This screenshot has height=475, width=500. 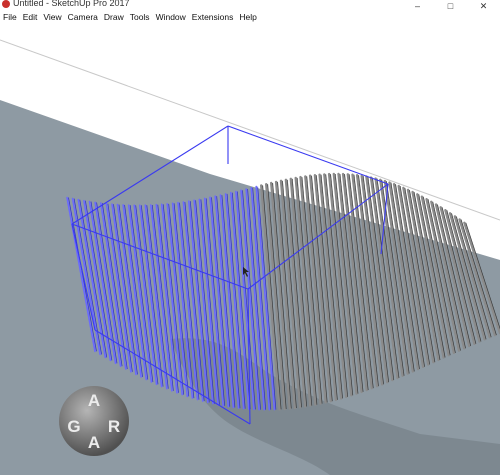 What do you see at coordinates (140, 17) in the screenshot?
I see `menu-tools: Tools` at bounding box center [140, 17].